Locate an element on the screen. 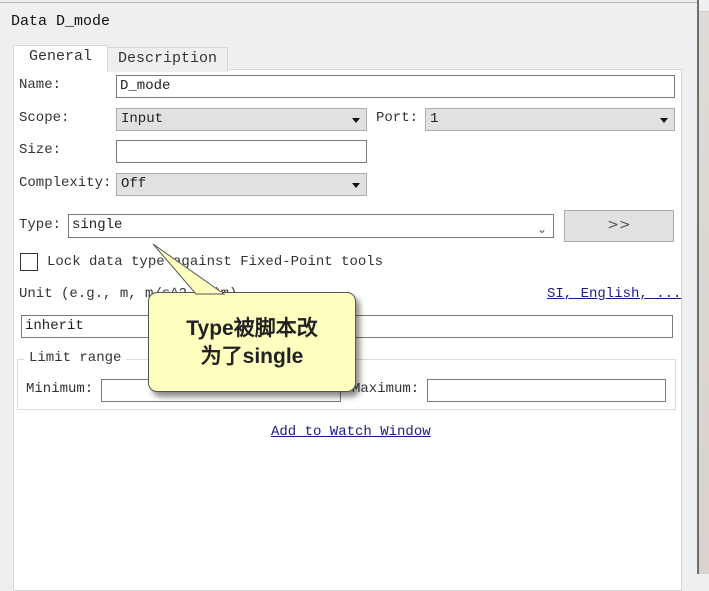  callout-line-1: Type被脚本改 is located at coordinates (252, 328).